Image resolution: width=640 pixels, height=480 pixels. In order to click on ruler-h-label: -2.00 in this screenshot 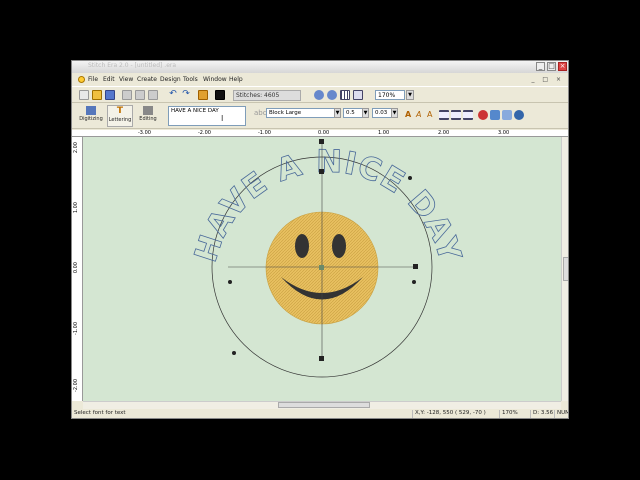, I will do `click(204, 133)`.